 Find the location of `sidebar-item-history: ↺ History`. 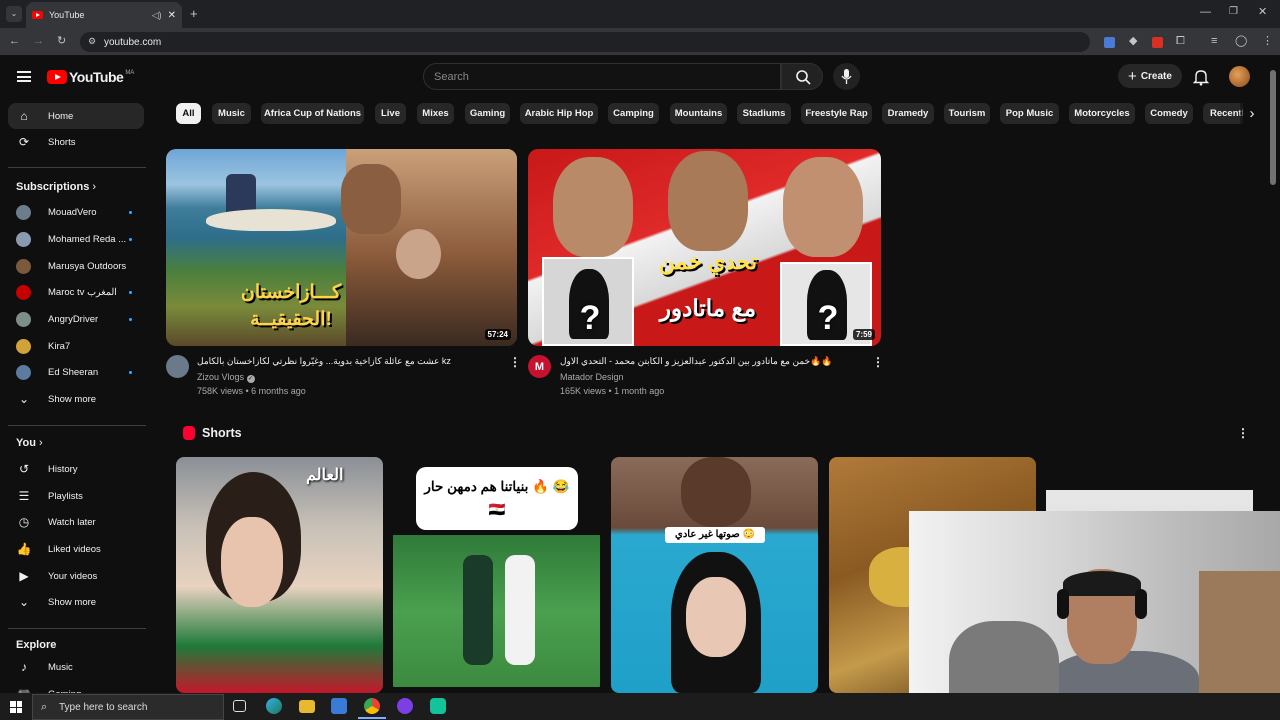

sidebar-item-history: ↺ History is located at coordinates (76, 469).